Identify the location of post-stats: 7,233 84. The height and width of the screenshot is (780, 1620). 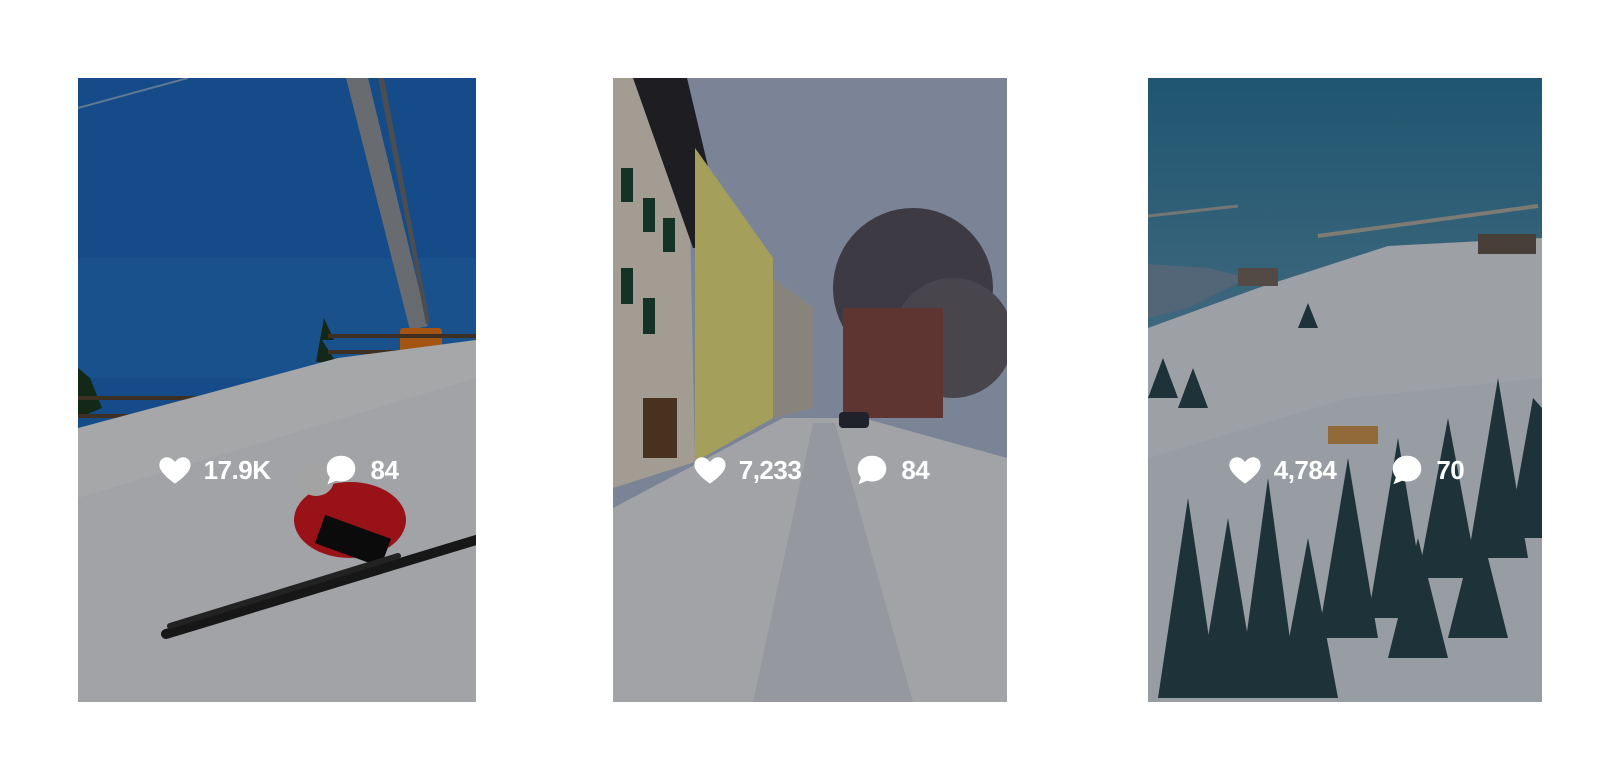
(810, 470).